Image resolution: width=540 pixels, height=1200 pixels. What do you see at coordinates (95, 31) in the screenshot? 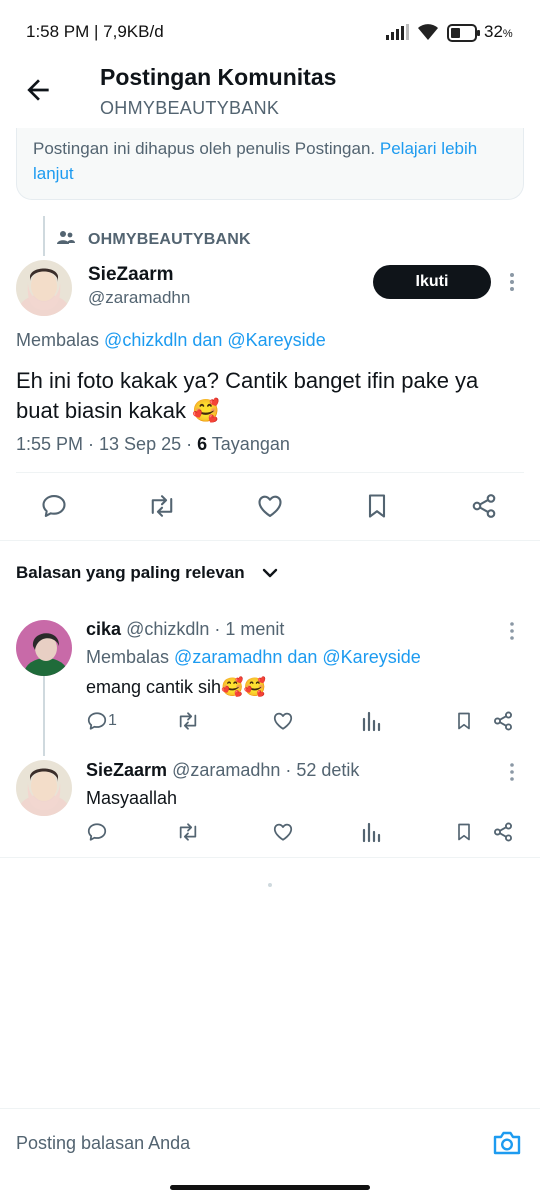
I see `status-time-data: 1:58 PM | 7,9KB/d` at bounding box center [95, 31].